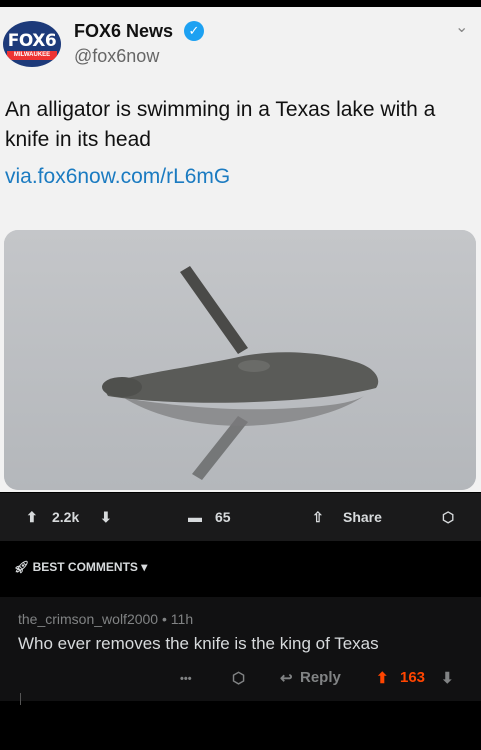  What do you see at coordinates (186, 679) in the screenshot?
I see `more-options-icon: •••` at bounding box center [186, 679].